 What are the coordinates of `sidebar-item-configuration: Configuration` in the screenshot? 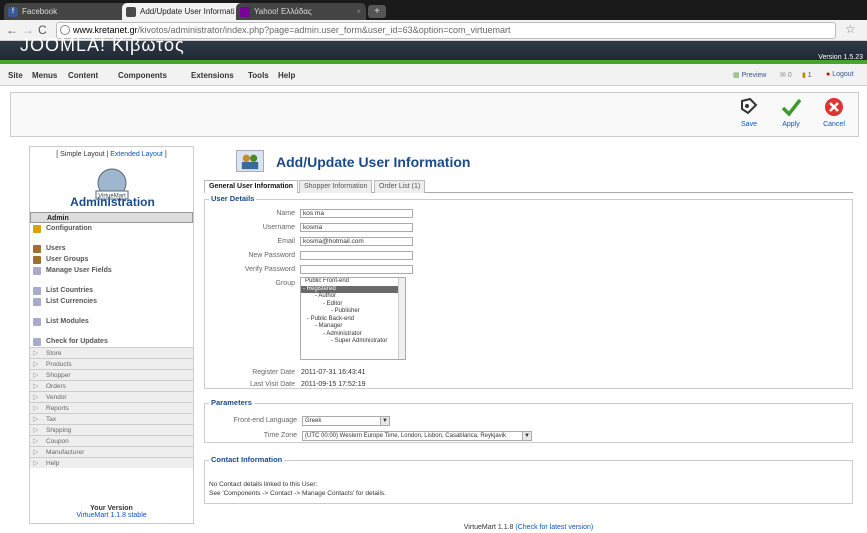 It's located at (111, 228).